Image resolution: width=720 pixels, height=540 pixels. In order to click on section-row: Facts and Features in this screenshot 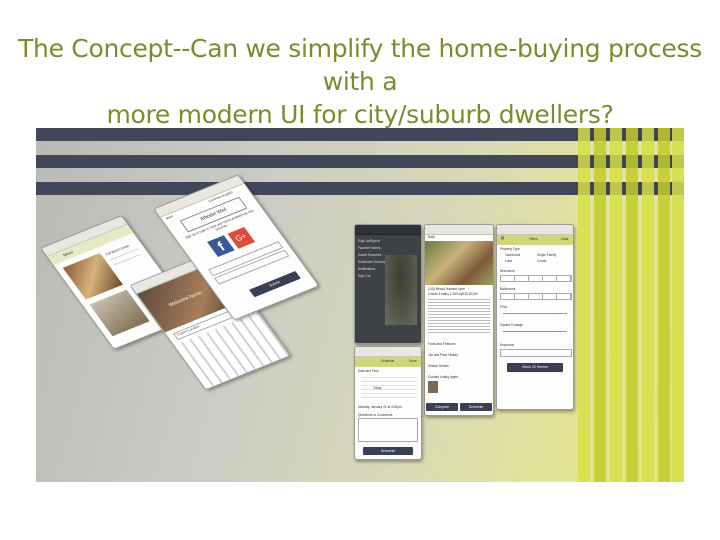, I will do `click(441, 344)`.